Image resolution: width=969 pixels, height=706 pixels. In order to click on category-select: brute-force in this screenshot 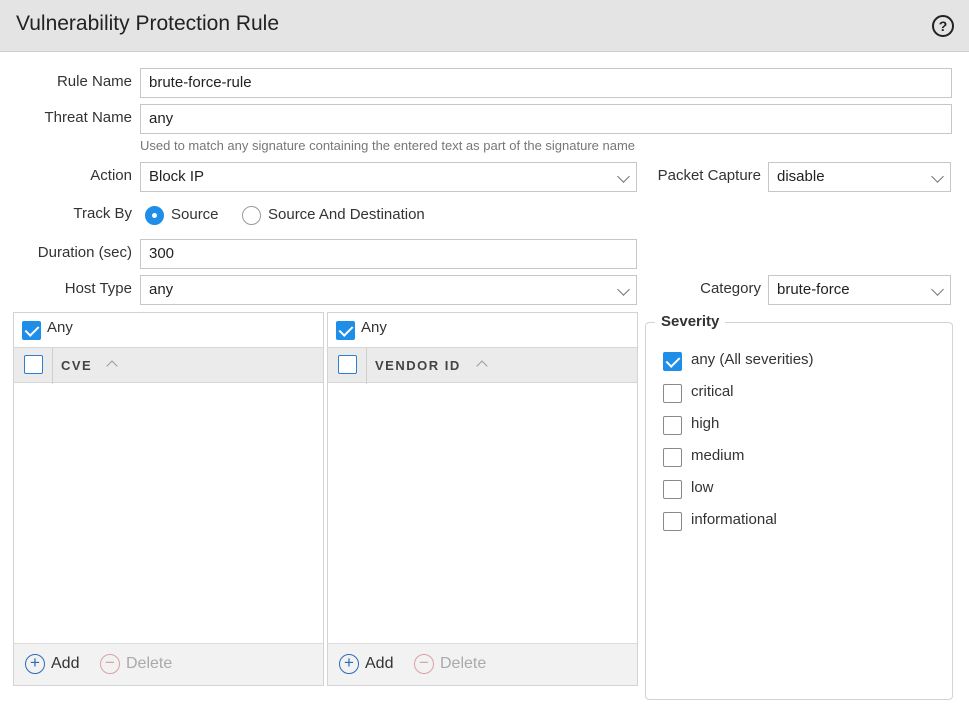, I will do `click(859, 290)`.